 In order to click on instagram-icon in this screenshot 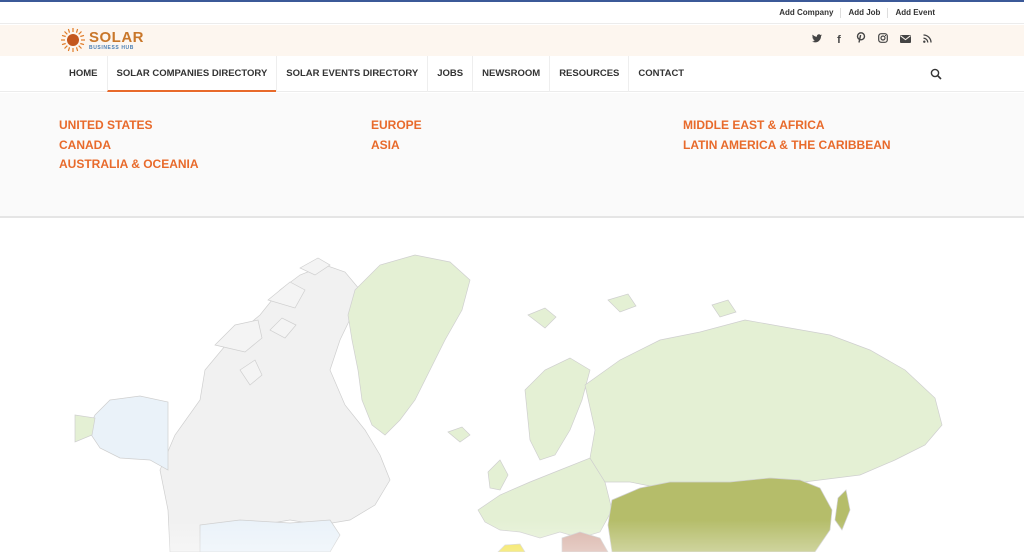, I will do `click(883, 40)`.